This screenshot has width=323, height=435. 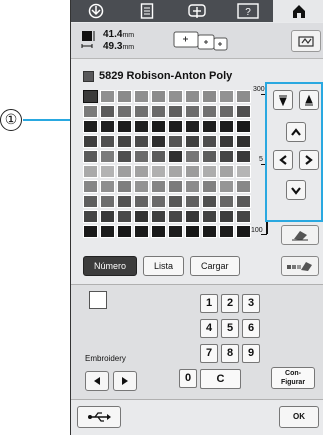 What do you see at coordinates (209, 353) in the screenshot?
I see `key-7: 7` at bounding box center [209, 353].